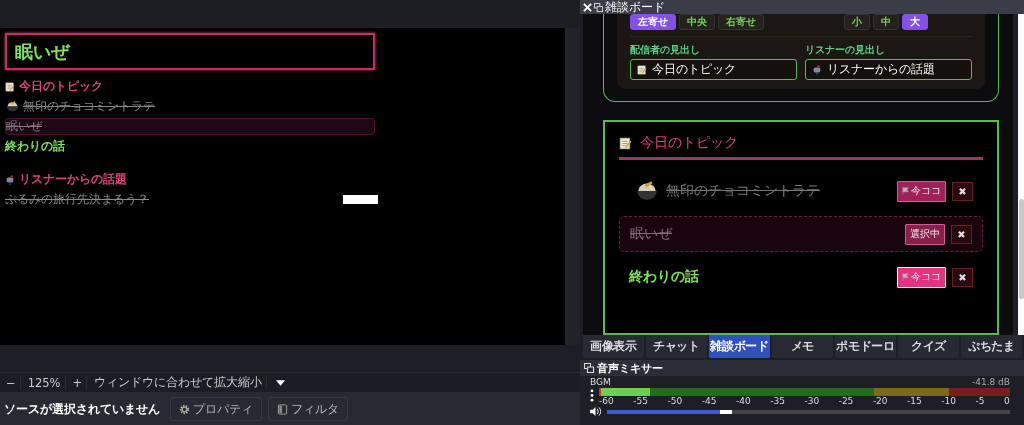 The height and width of the screenshot is (425, 1024). Describe the element at coordinates (592, 395) in the screenshot. I see `more-options-icon` at that location.